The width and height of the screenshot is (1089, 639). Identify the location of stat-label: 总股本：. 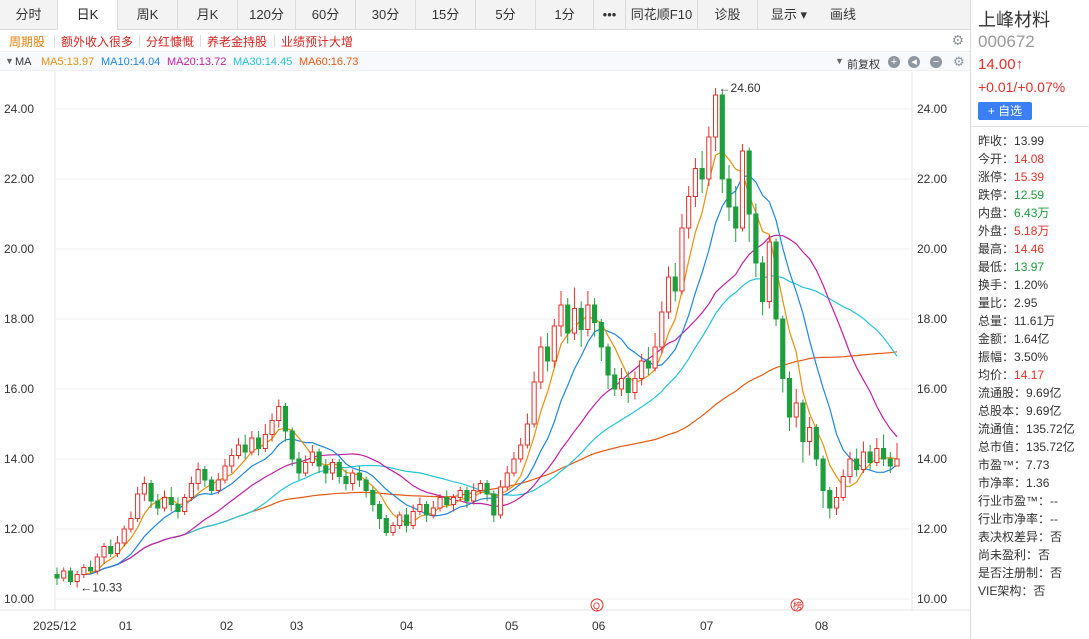
(1002, 411).